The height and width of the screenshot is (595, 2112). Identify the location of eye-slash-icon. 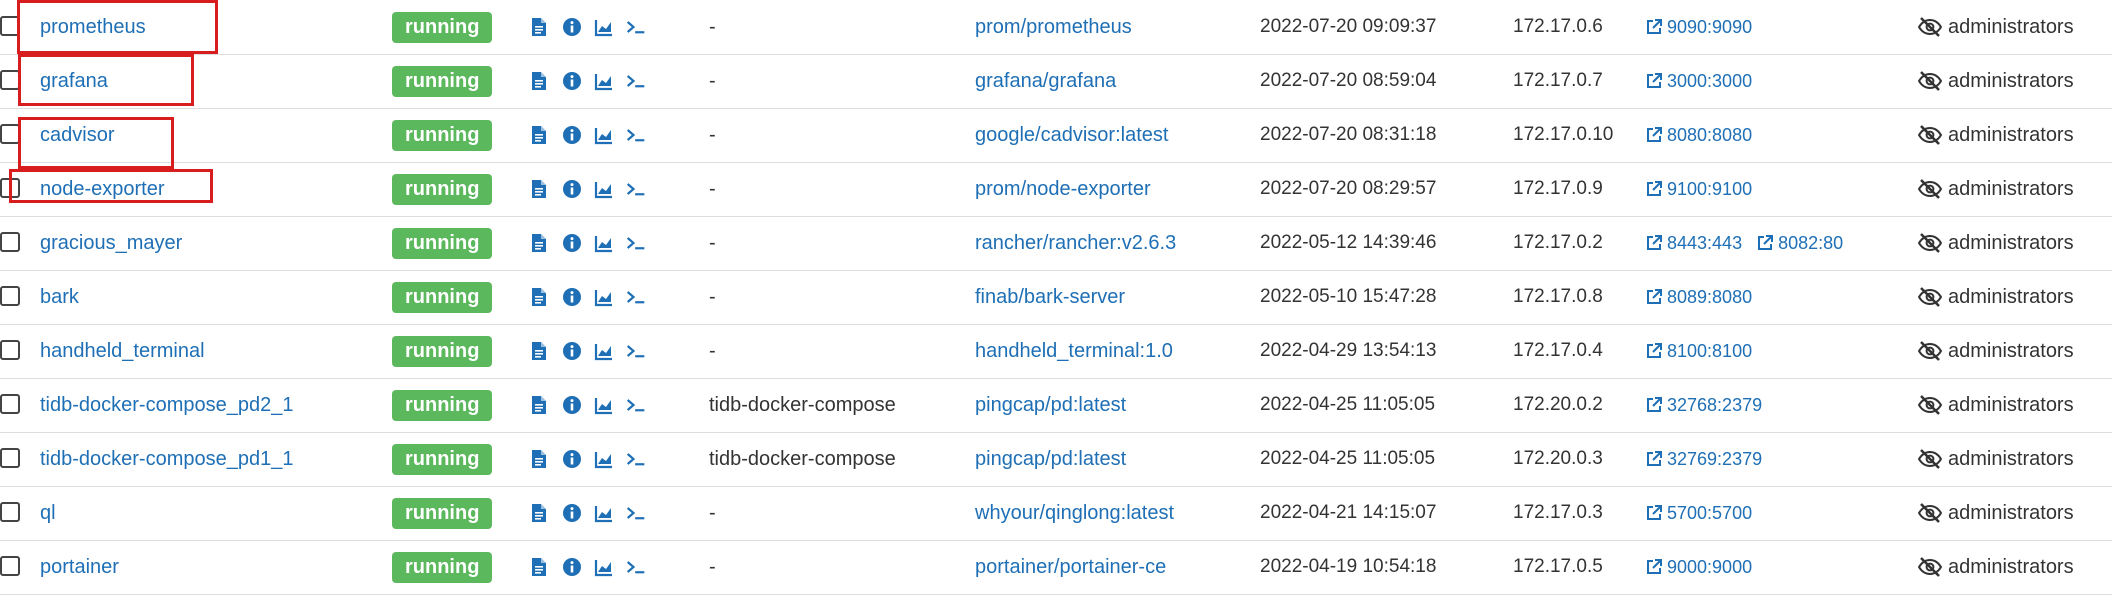
(1933, 513).